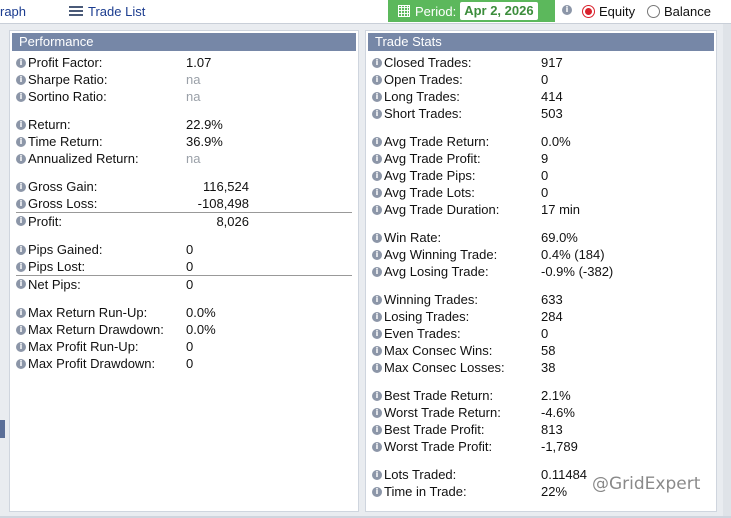 This screenshot has width=731, height=518. I want to click on balance-radio: Balance, so click(679, 11).